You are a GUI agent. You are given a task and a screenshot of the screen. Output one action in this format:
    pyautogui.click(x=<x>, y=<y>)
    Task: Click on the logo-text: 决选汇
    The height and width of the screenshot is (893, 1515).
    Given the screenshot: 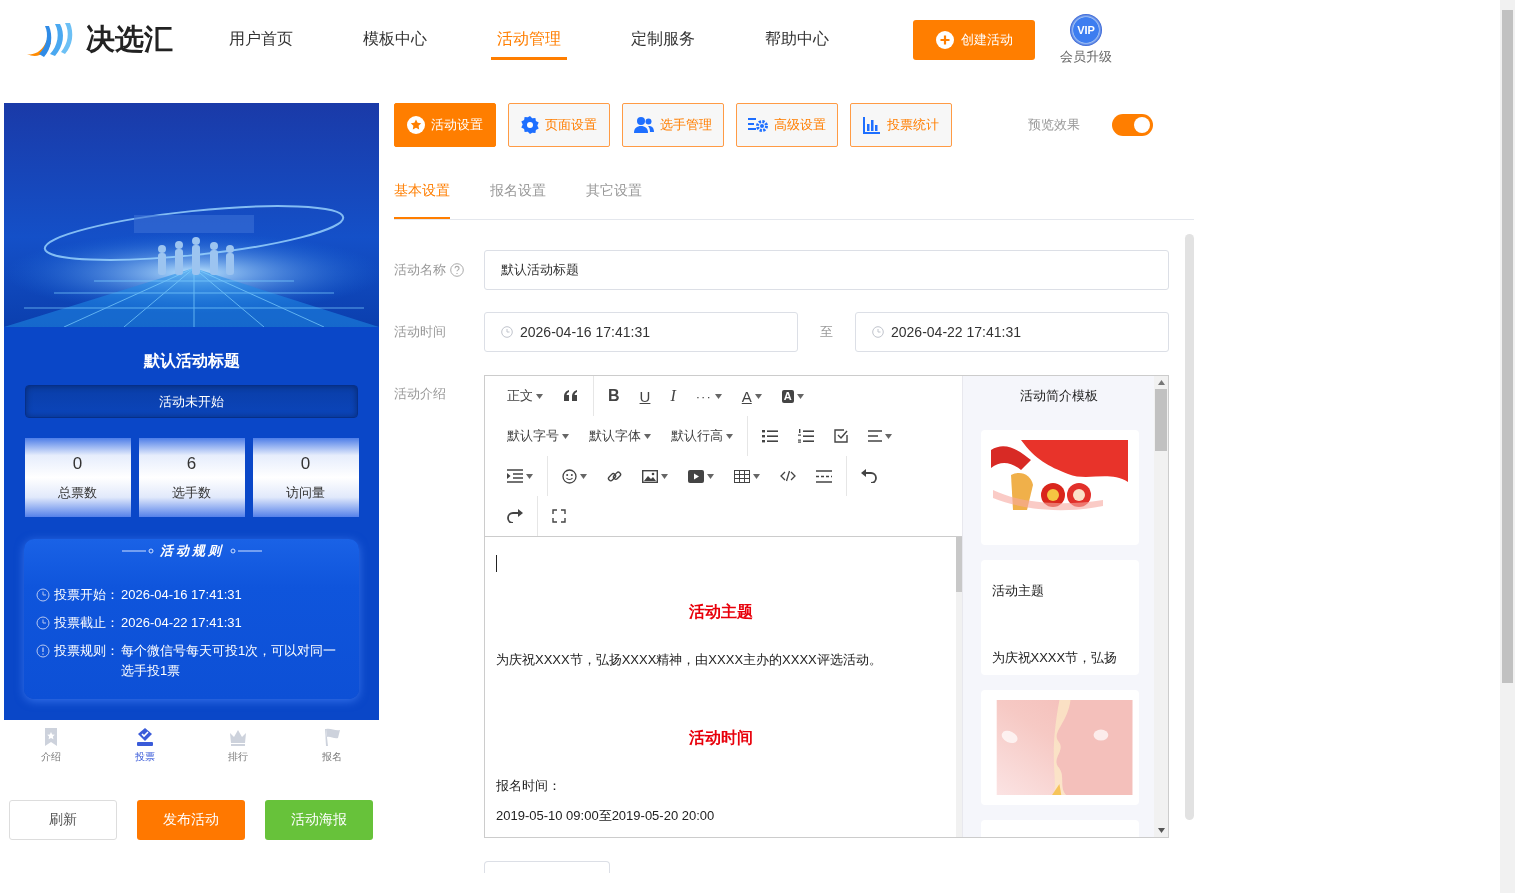 What is the action you would take?
    pyautogui.click(x=129, y=39)
    